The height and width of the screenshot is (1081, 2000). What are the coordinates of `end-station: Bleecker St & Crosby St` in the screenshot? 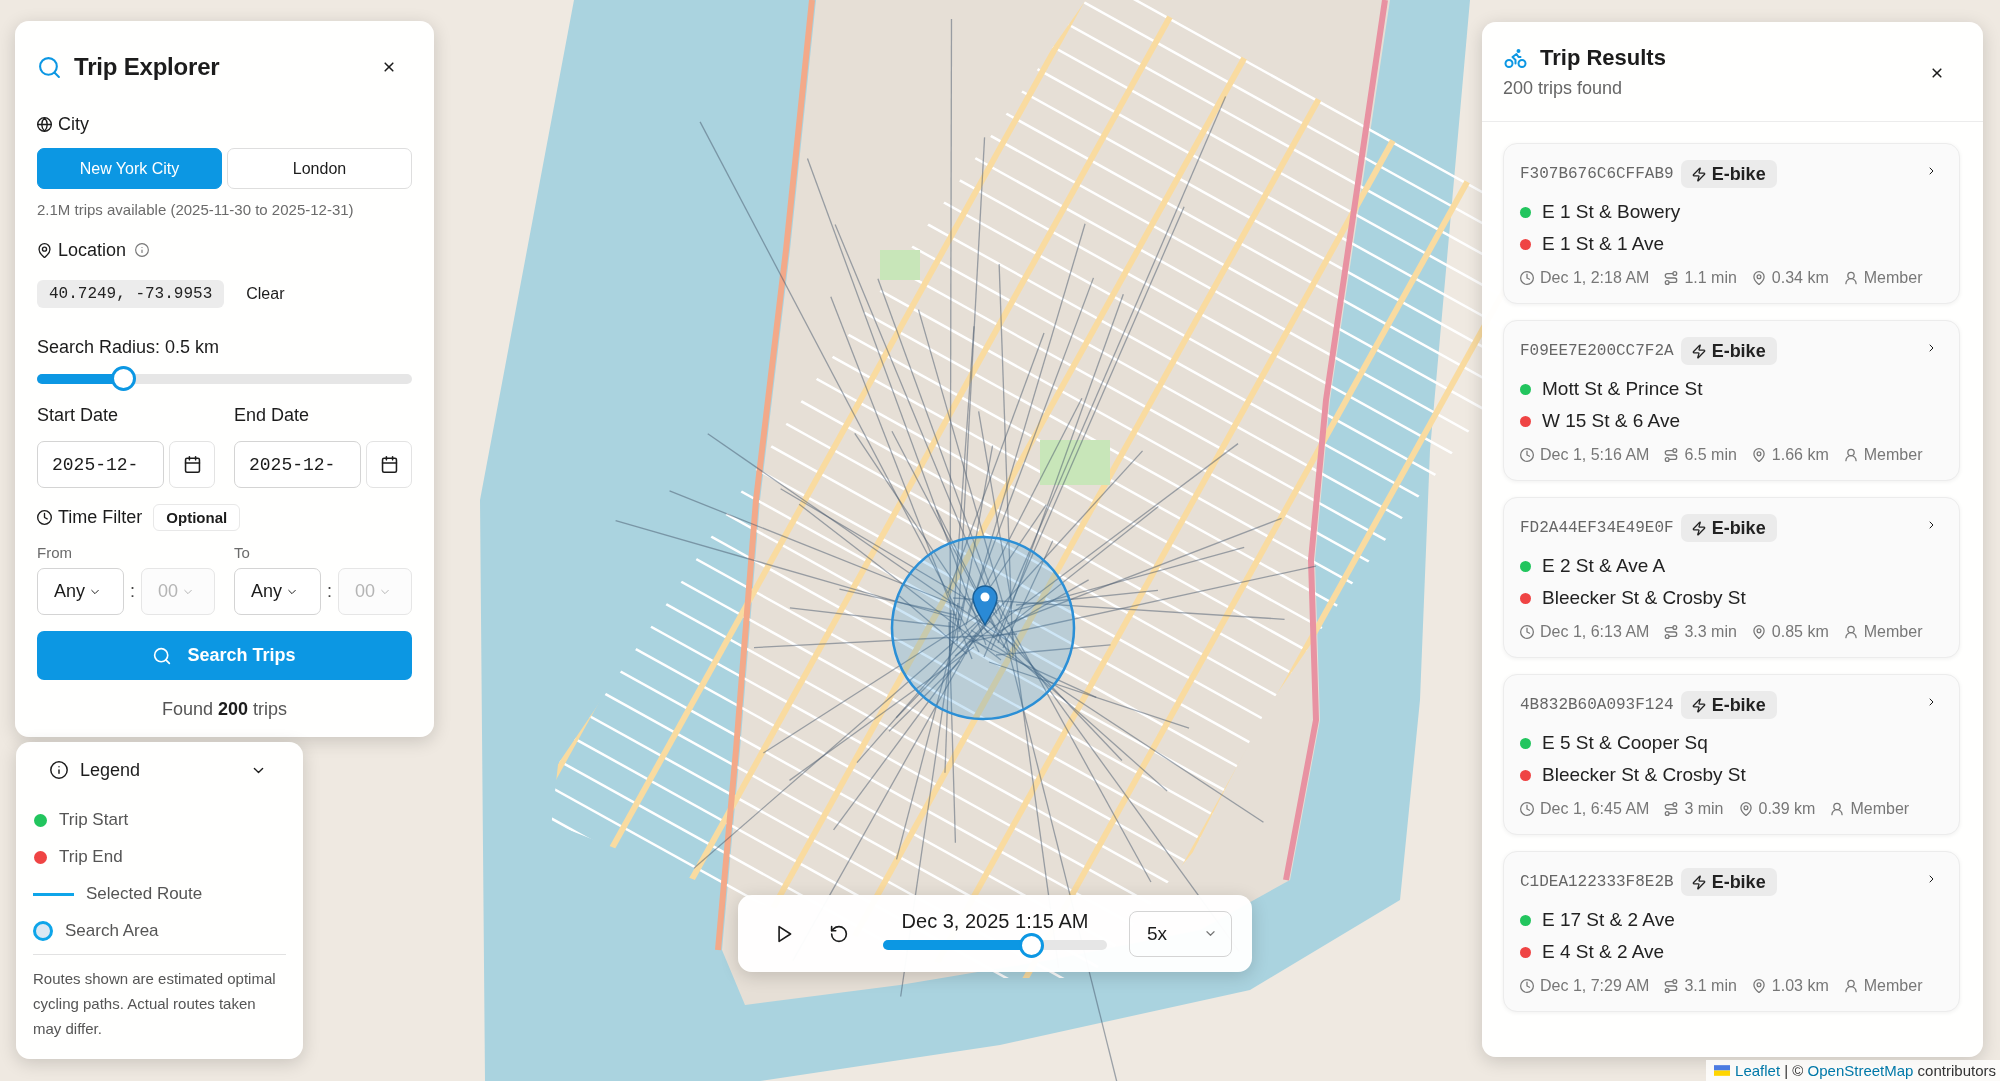 It's located at (1644, 598).